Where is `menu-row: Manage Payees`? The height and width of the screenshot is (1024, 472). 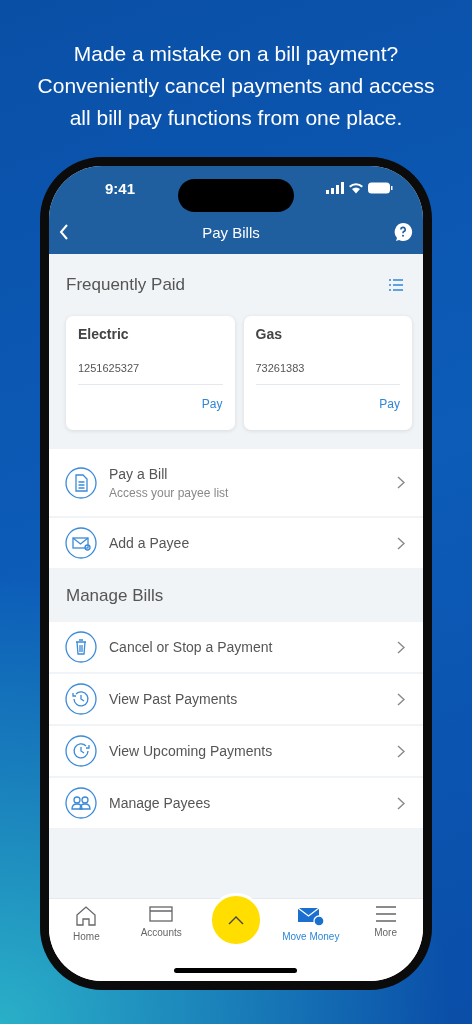
menu-row: Manage Payees is located at coordinates (236, 803).